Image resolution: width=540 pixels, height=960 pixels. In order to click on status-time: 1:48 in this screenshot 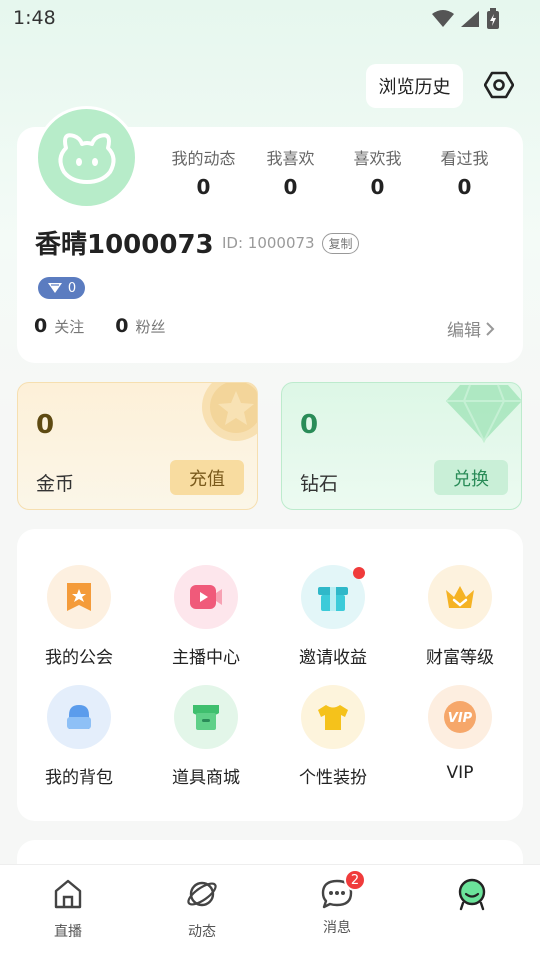, I will do `click(34, 18)`.